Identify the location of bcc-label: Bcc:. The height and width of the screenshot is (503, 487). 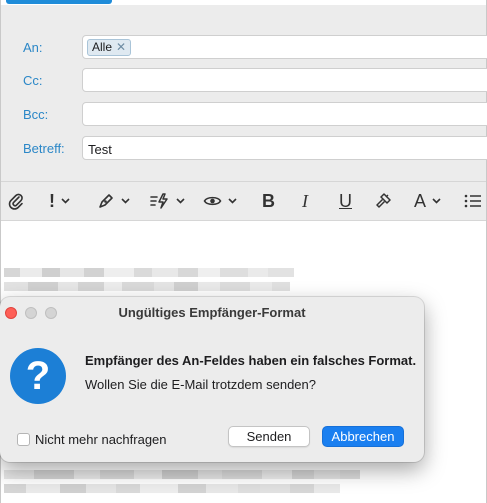
(36, 114).